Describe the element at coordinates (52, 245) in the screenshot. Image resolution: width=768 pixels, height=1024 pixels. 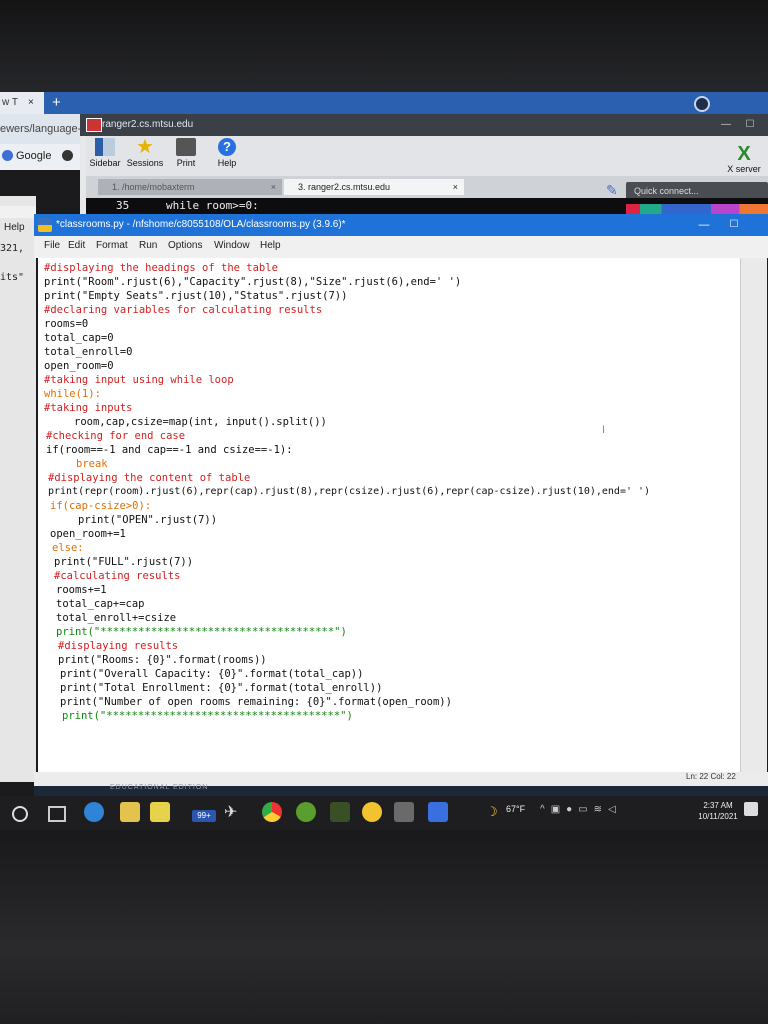
I see `menu-file: File` at that location.